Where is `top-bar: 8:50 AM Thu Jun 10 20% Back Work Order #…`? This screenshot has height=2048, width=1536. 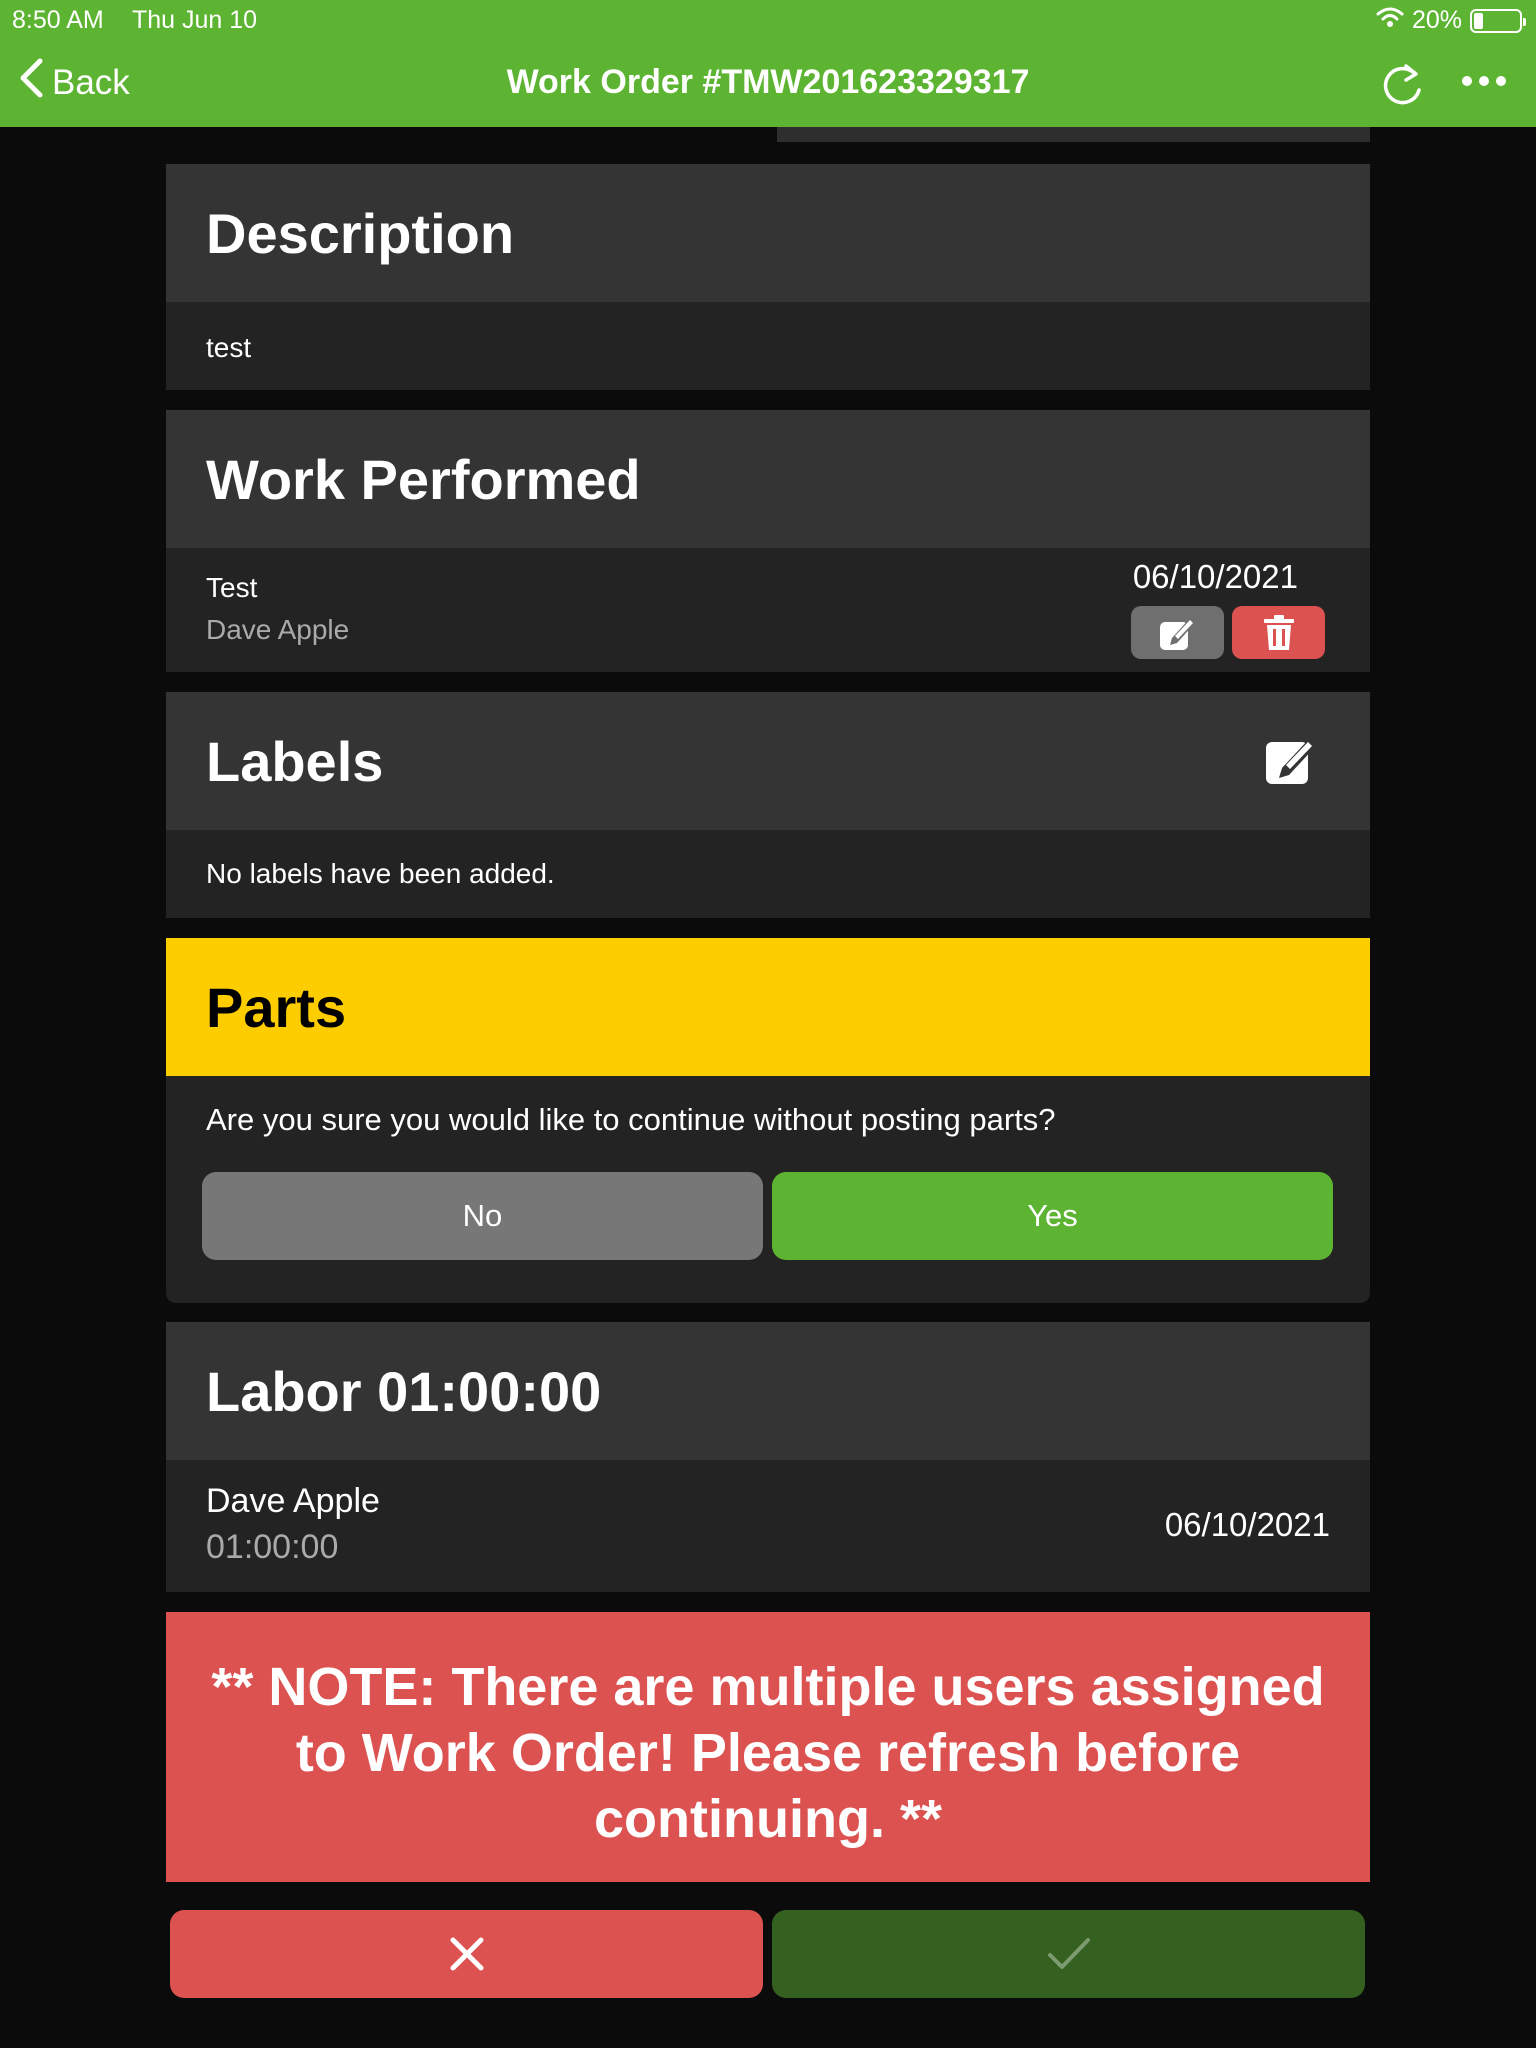 top-bar: 8:50 AM Thu Jun 10 20% Back Work Order #… is located at coordinates (768, 63).